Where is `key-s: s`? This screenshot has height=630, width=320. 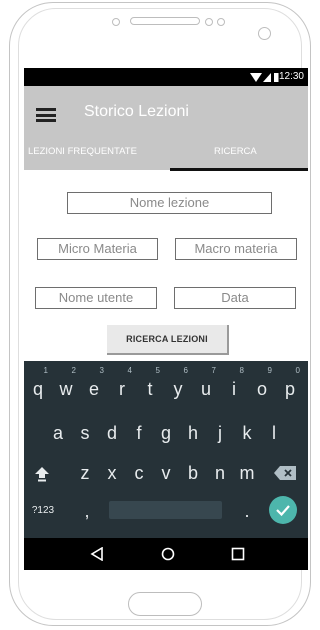 key-s: s is located at coordinates (85, 433).